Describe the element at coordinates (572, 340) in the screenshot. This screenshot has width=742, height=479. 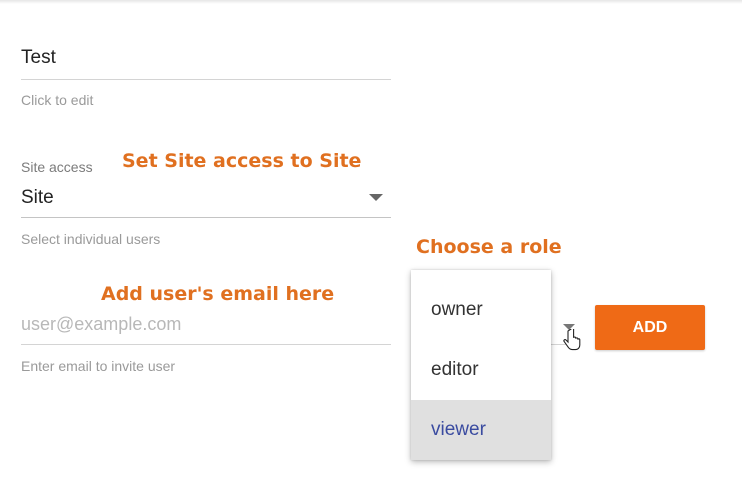
I see `hand-cursor-icon` at that location.